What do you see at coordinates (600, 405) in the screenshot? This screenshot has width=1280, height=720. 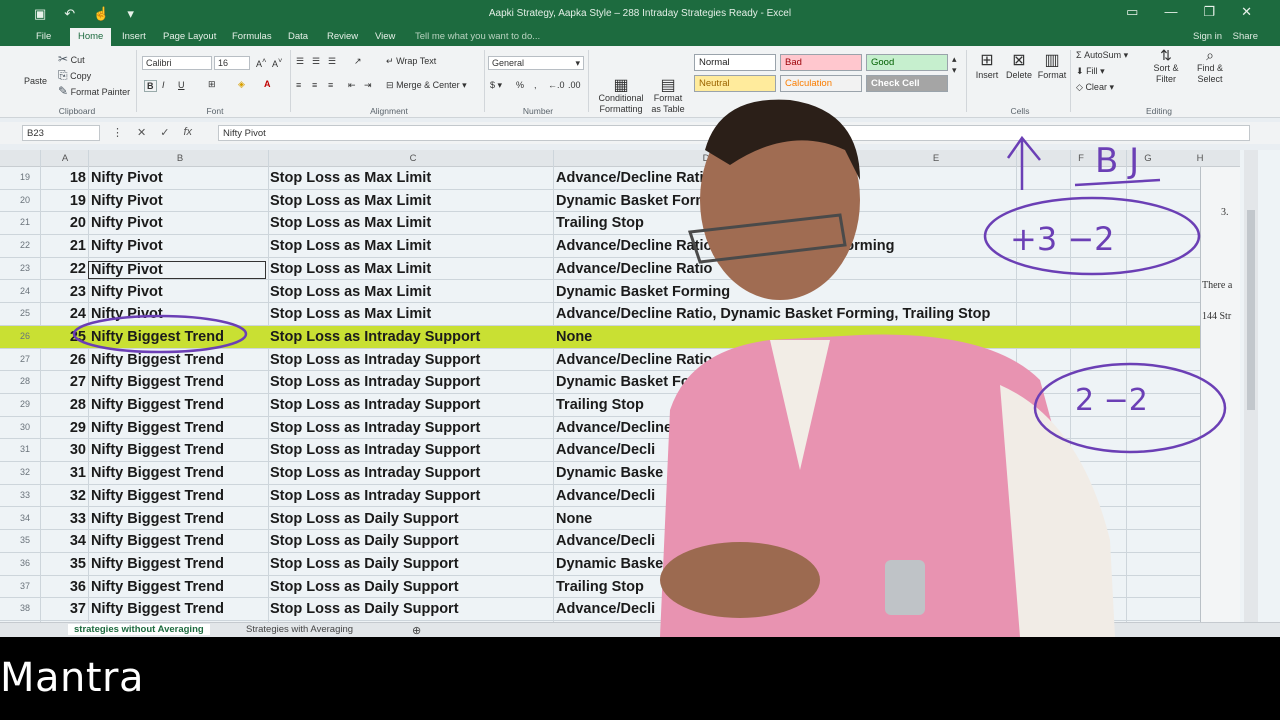 I see `cell-d: Trailing Stop` at bounding box center [600, 405].